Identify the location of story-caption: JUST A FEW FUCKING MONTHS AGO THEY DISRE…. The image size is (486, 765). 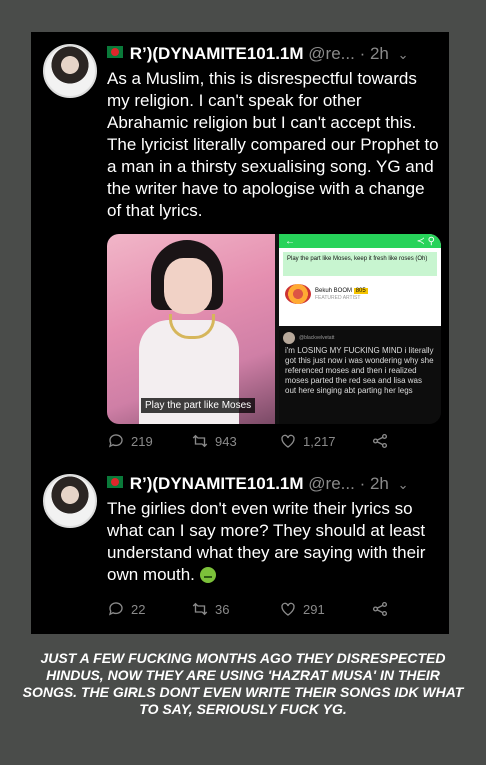
(243, 683).